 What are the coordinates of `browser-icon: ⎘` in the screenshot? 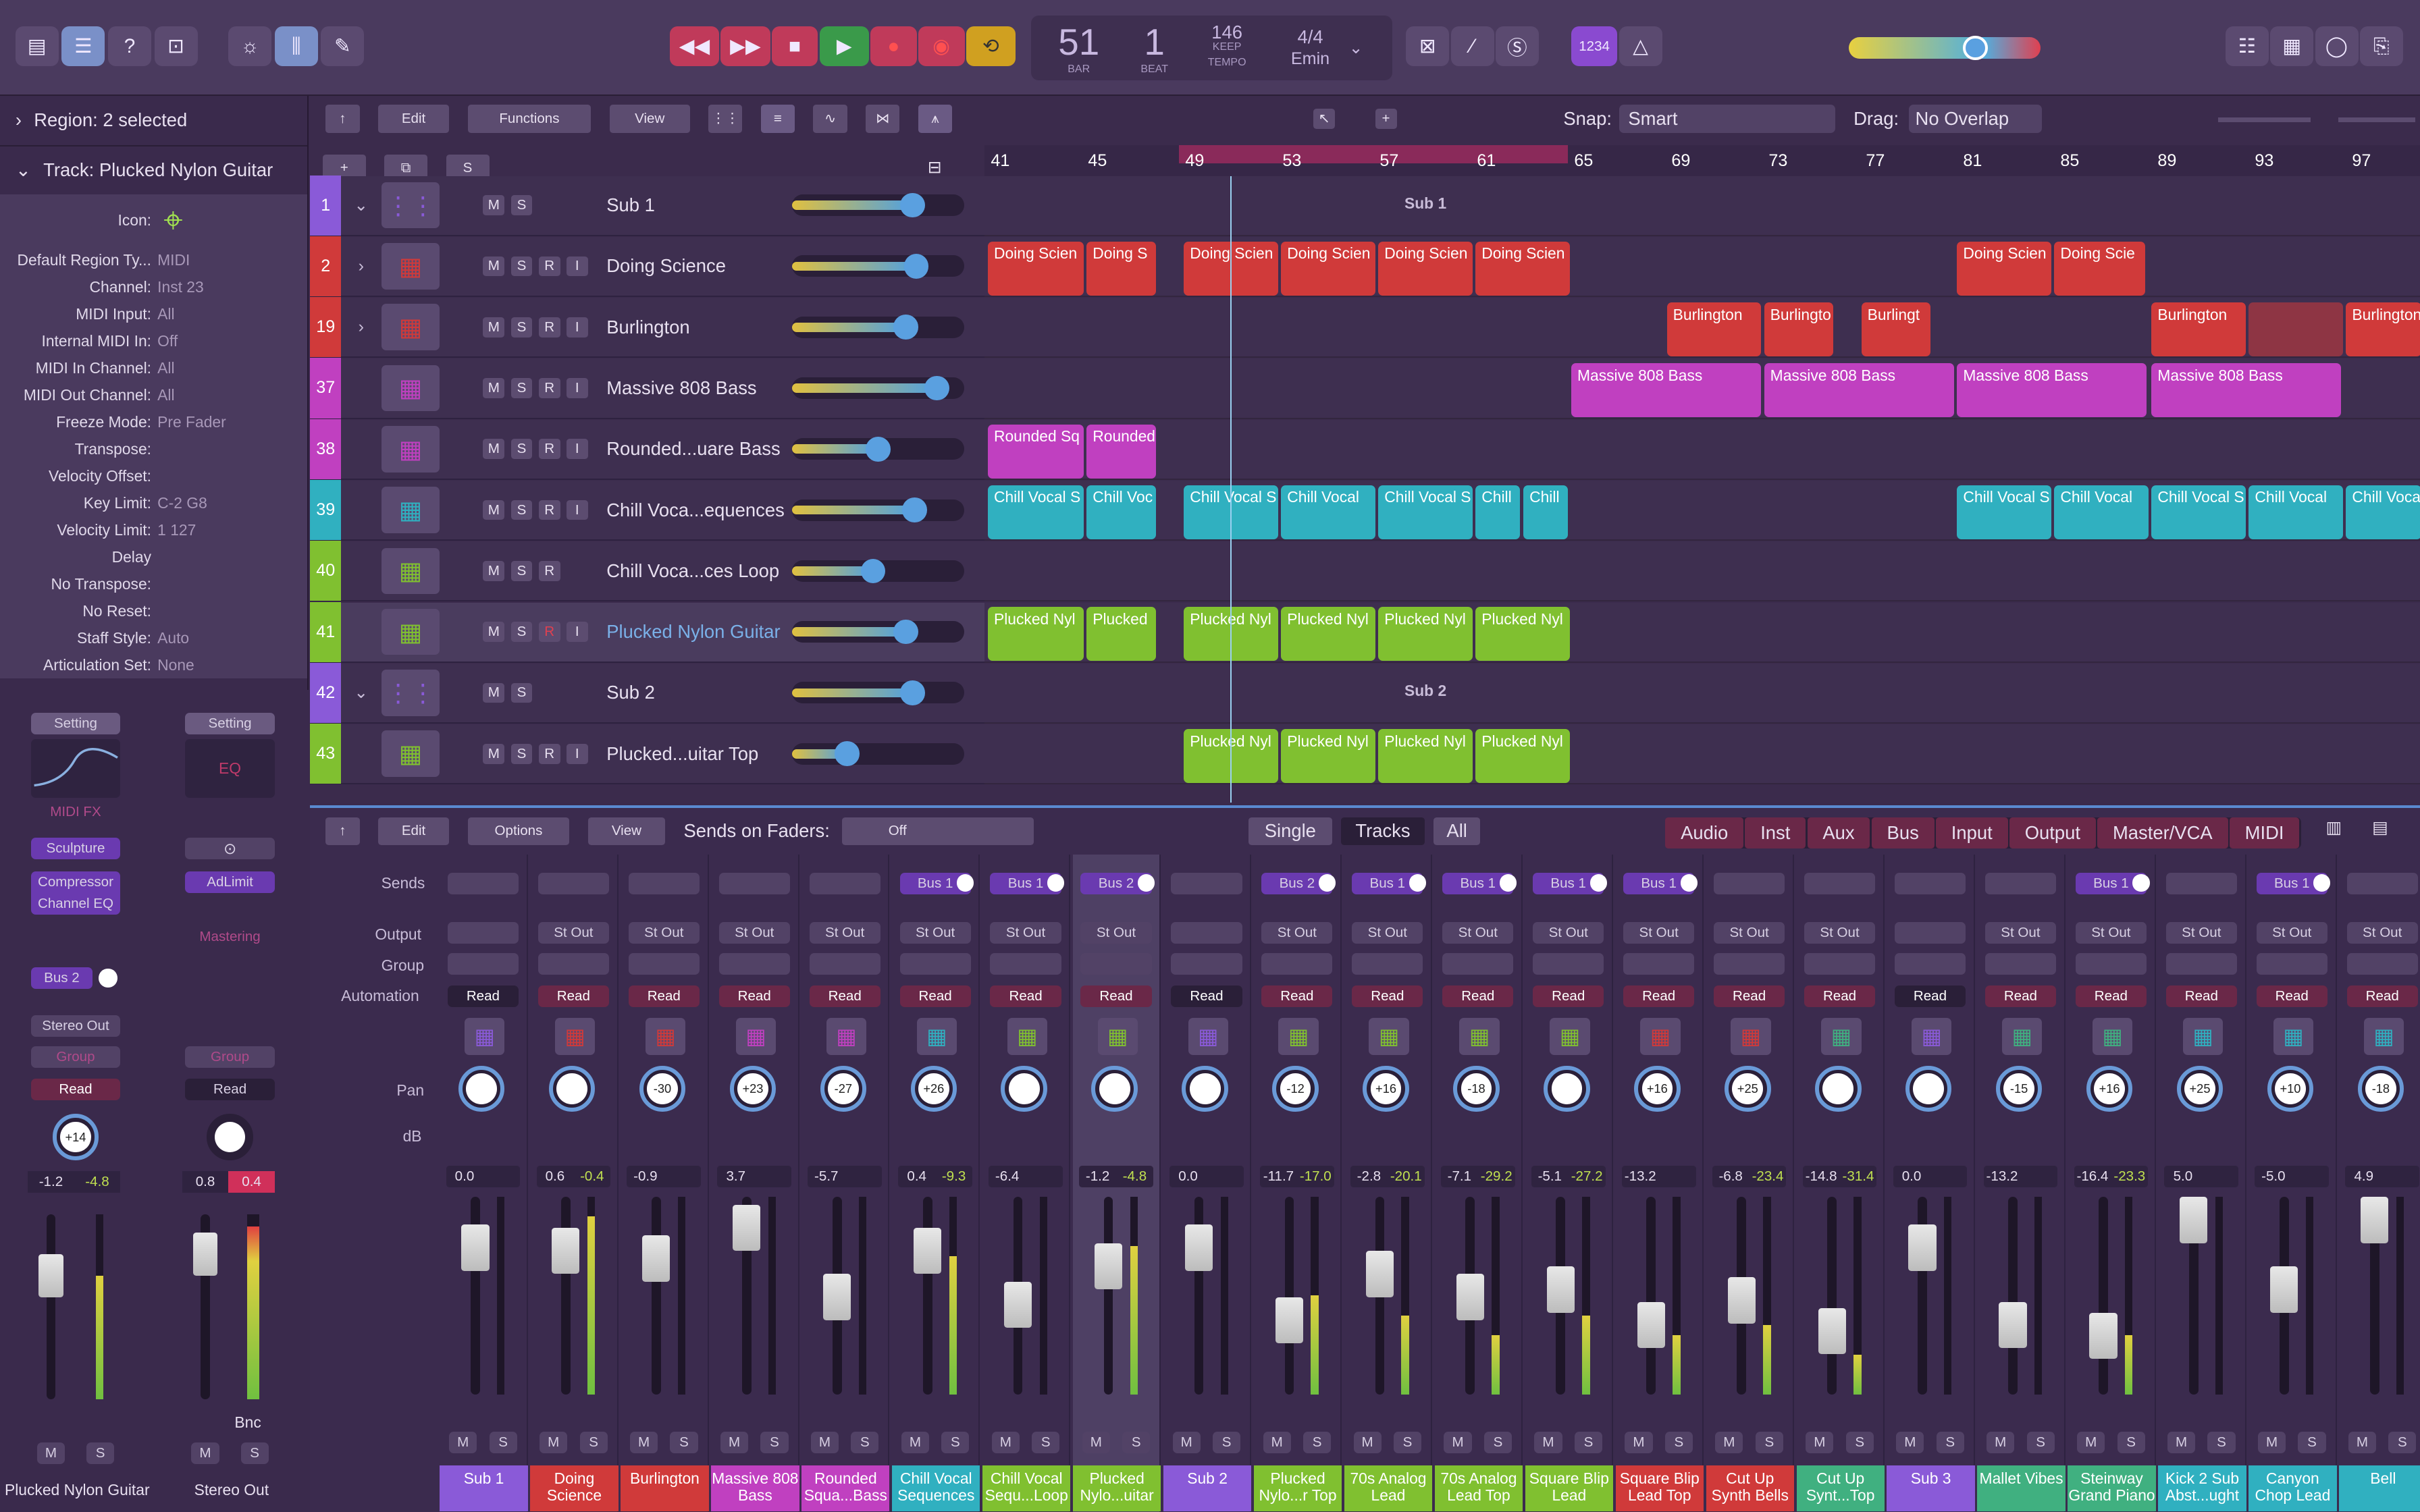 It's located at (2381, 46).